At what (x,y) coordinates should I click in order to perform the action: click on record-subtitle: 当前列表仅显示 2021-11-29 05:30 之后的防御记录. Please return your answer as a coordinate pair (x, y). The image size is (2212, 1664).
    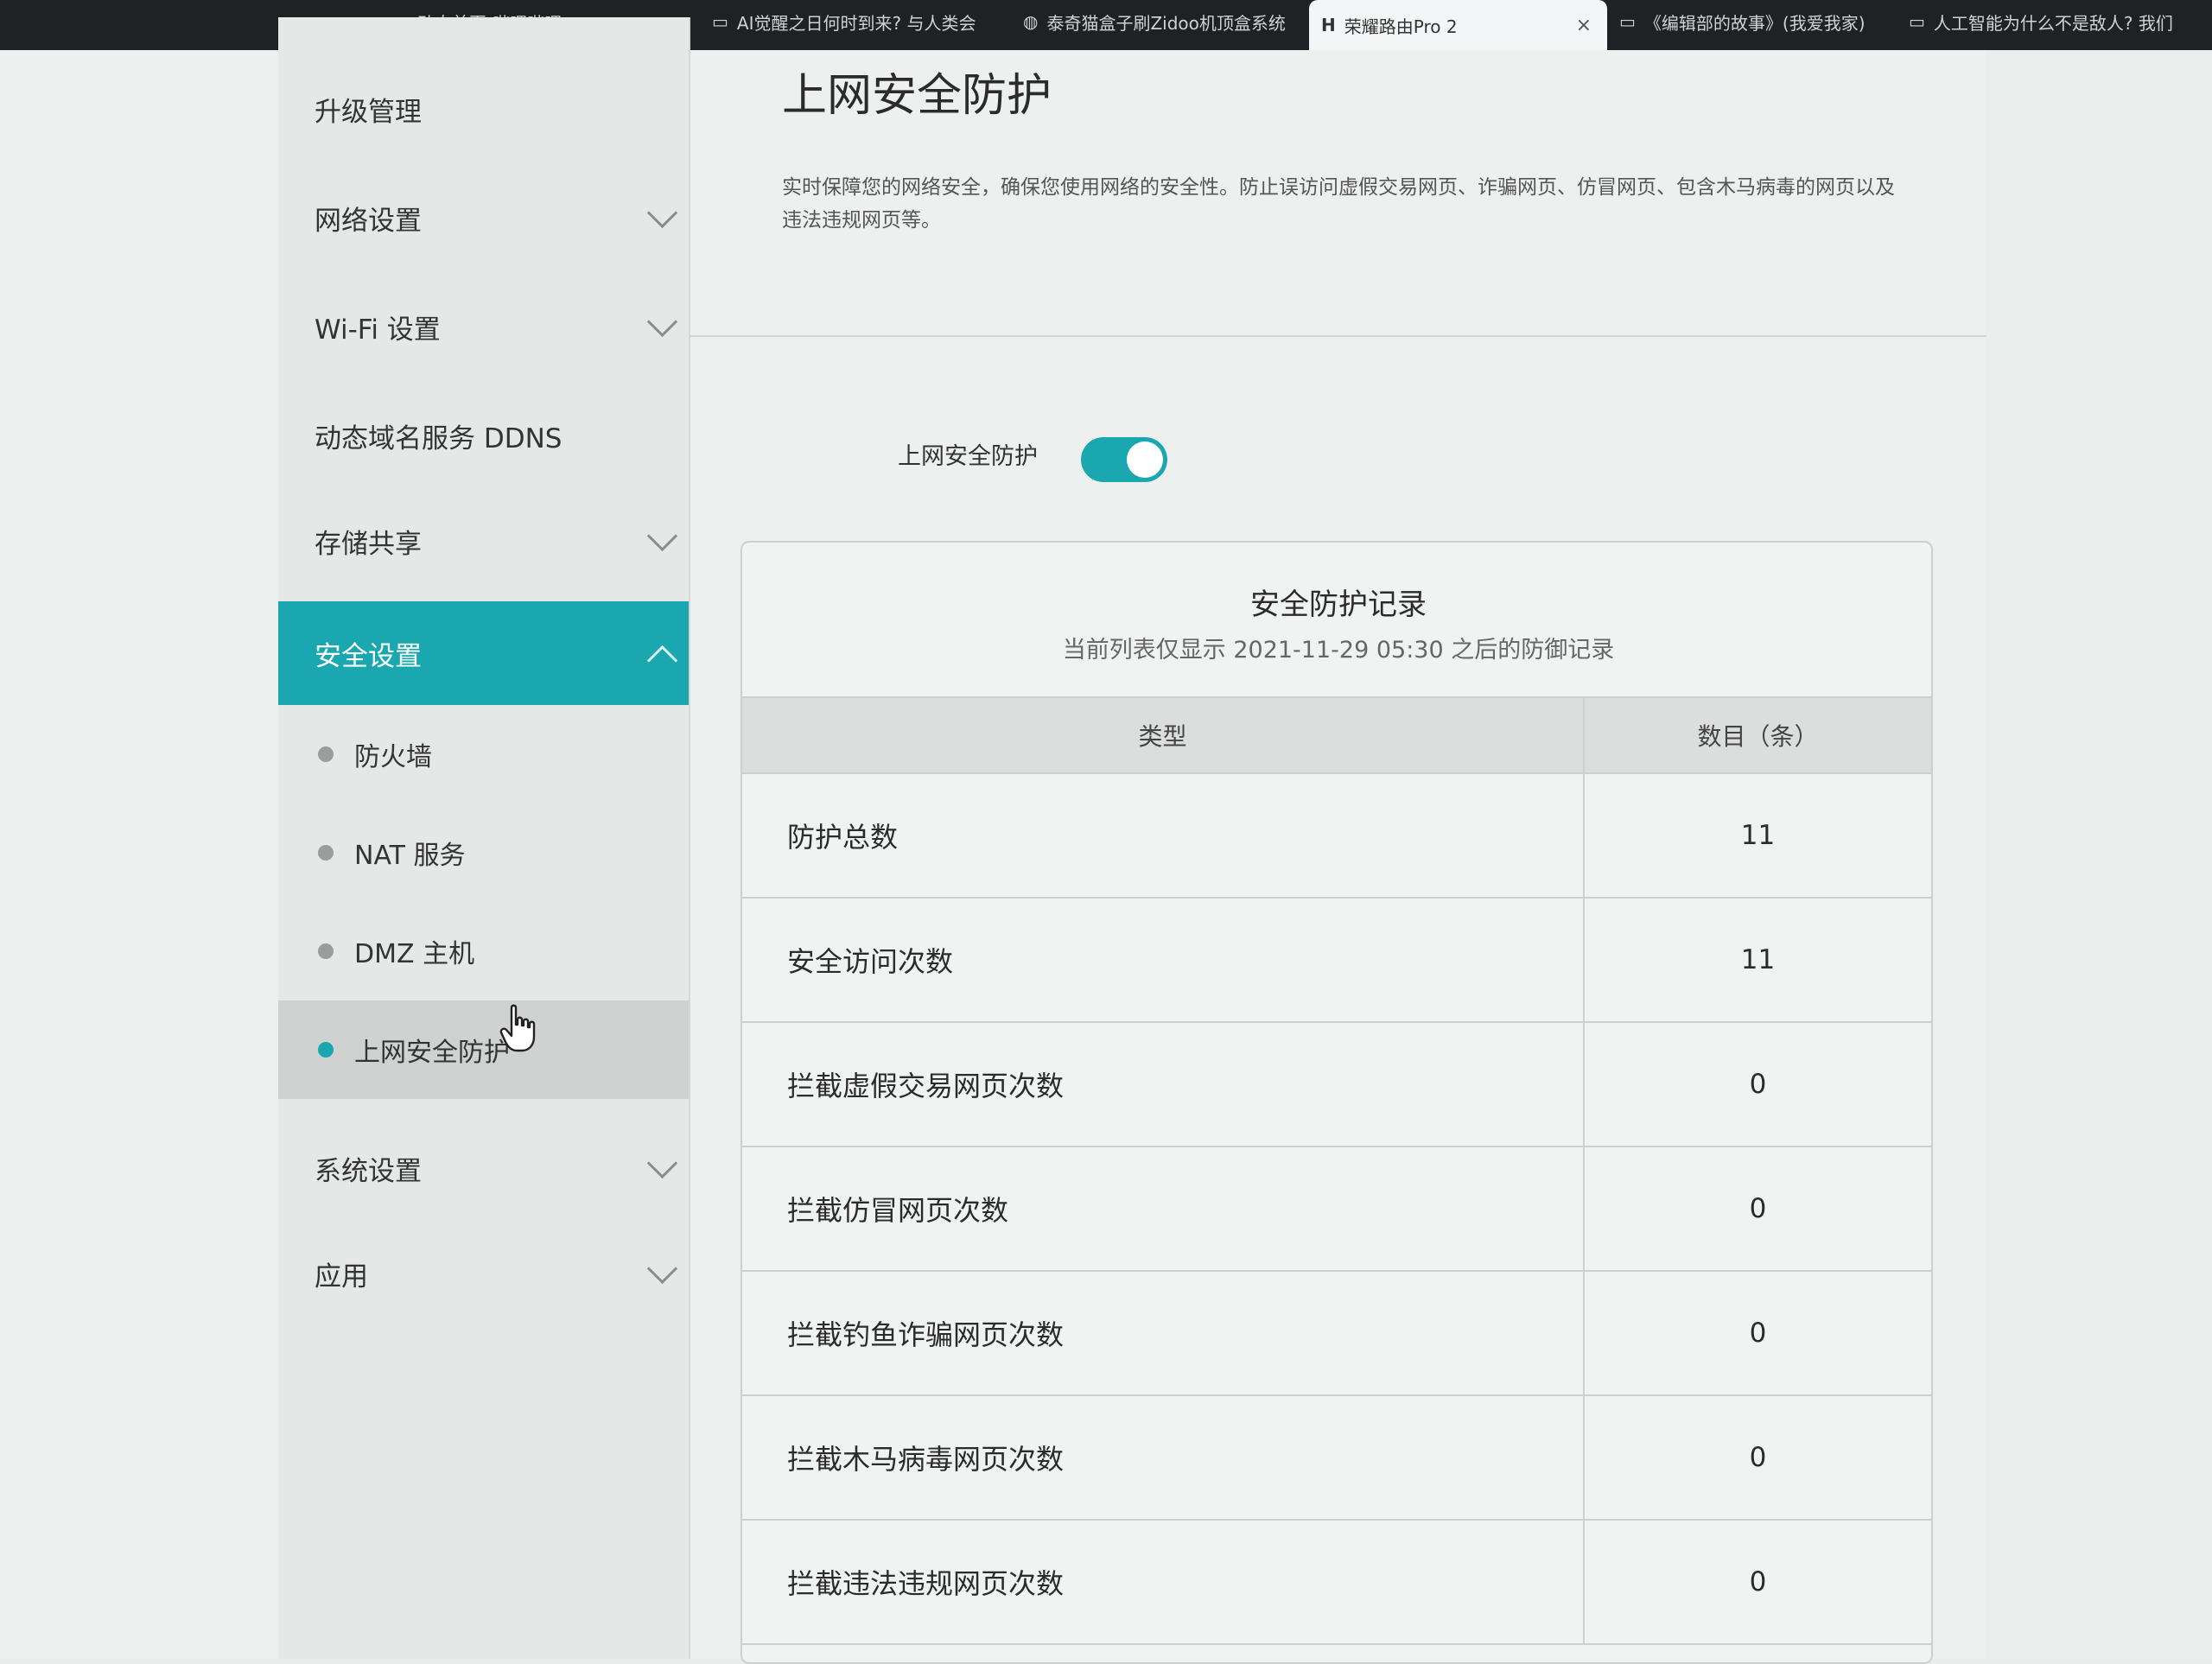
    Looking at the image, I should click on (1338, 650).